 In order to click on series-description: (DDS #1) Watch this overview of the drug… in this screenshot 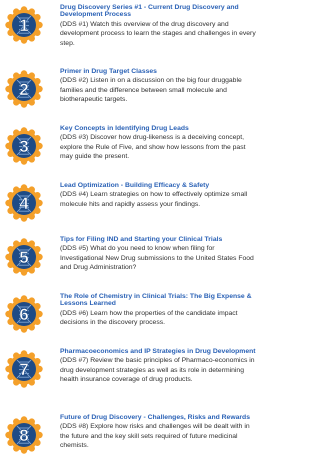, I will do `click(158, 33)`.